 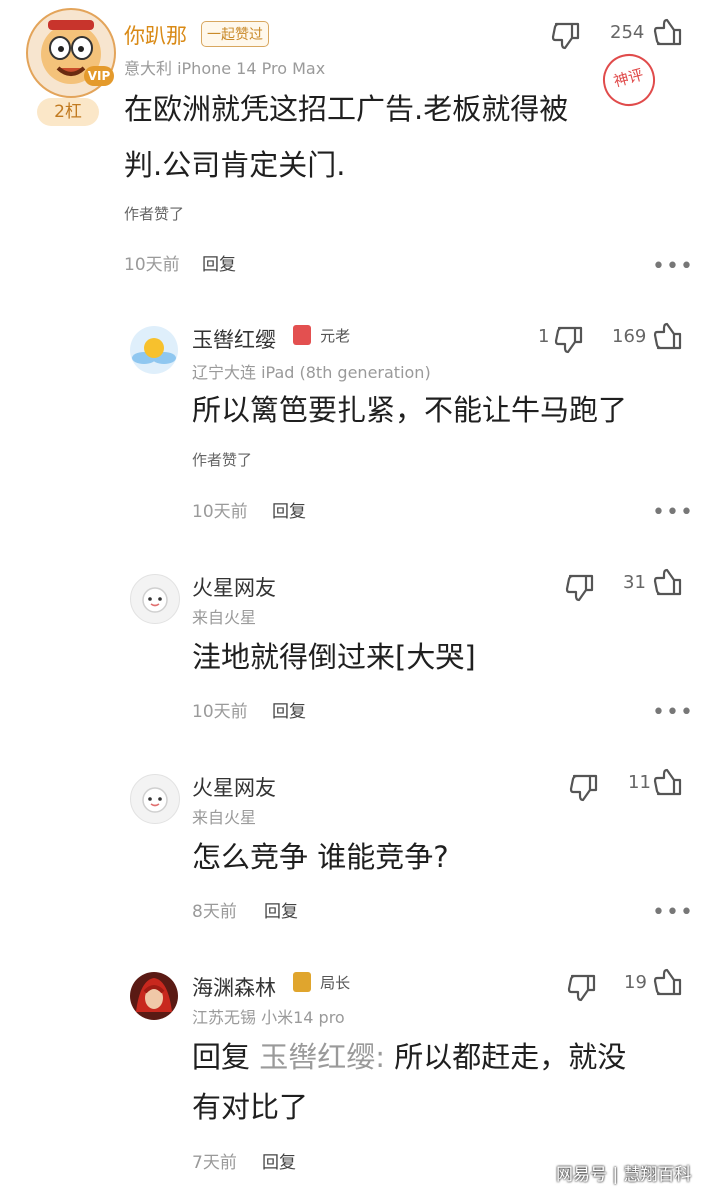 I want to click on reply-prefix: 回复, so click(x=226, y=1057).